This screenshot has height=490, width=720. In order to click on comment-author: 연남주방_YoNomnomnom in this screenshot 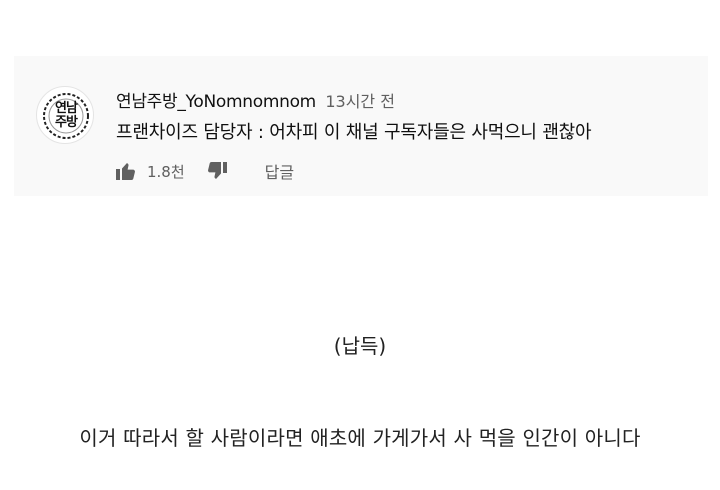, I will do `click(216, 102)`.